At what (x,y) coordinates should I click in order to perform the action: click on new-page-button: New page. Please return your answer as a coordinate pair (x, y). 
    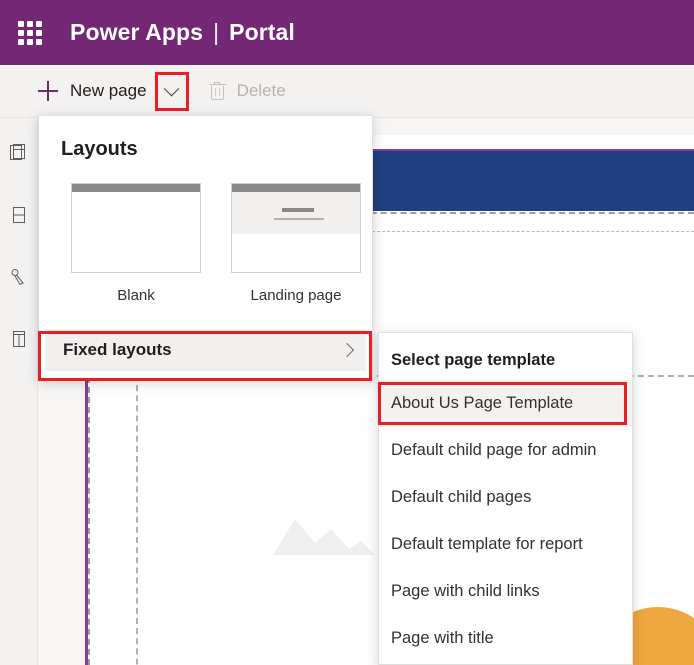
    Looking at the image, I should click on (77, 91).